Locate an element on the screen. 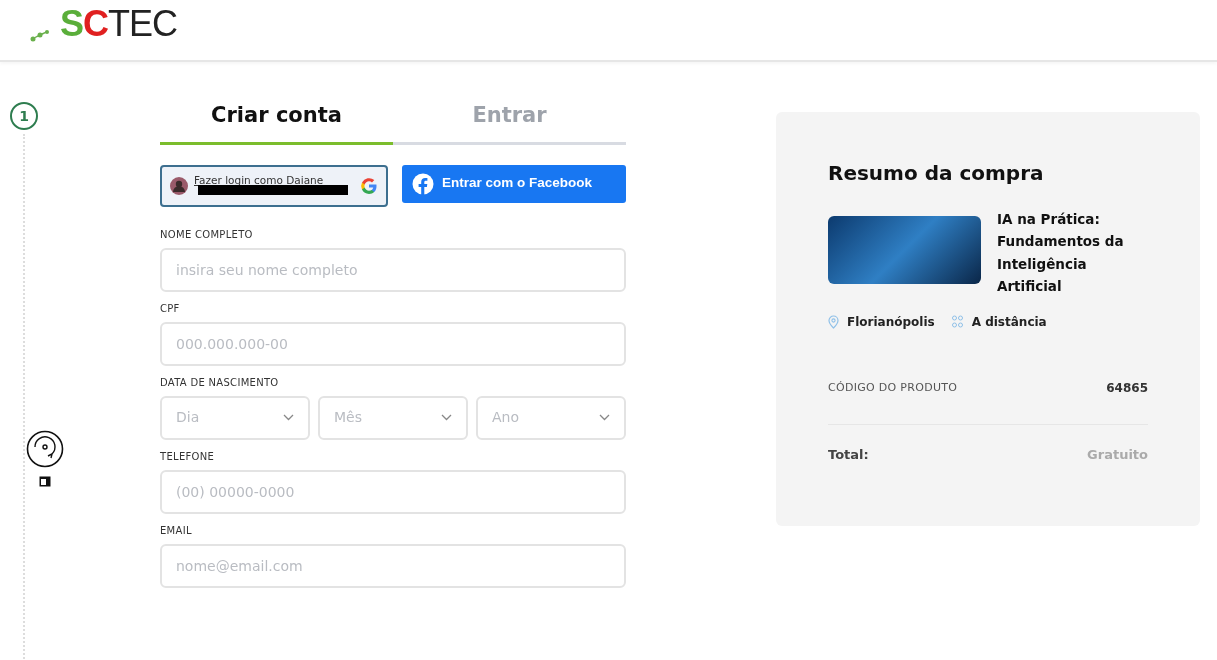 The width and height of the screenshot is (1217, 660). people-icon is located at coordinates (957, 322).